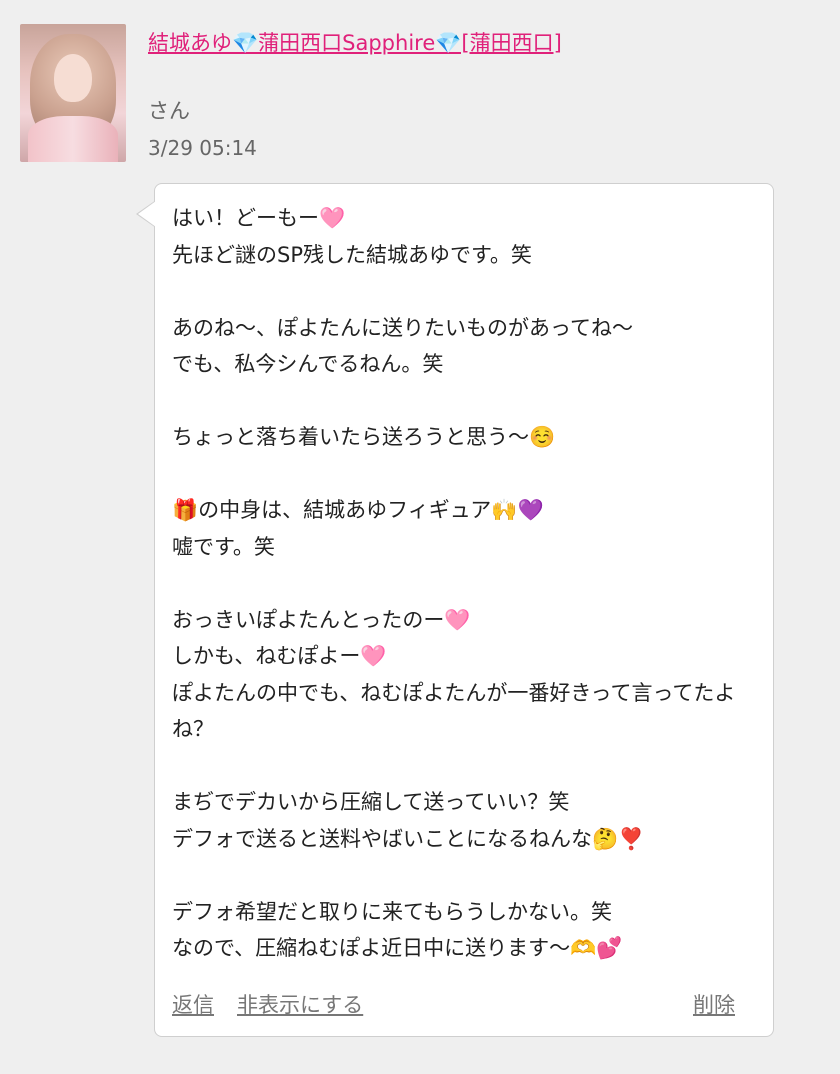 This screenshot has width=840, height=1074. I want to click on delete-link: 削除, so click(714, 1005).